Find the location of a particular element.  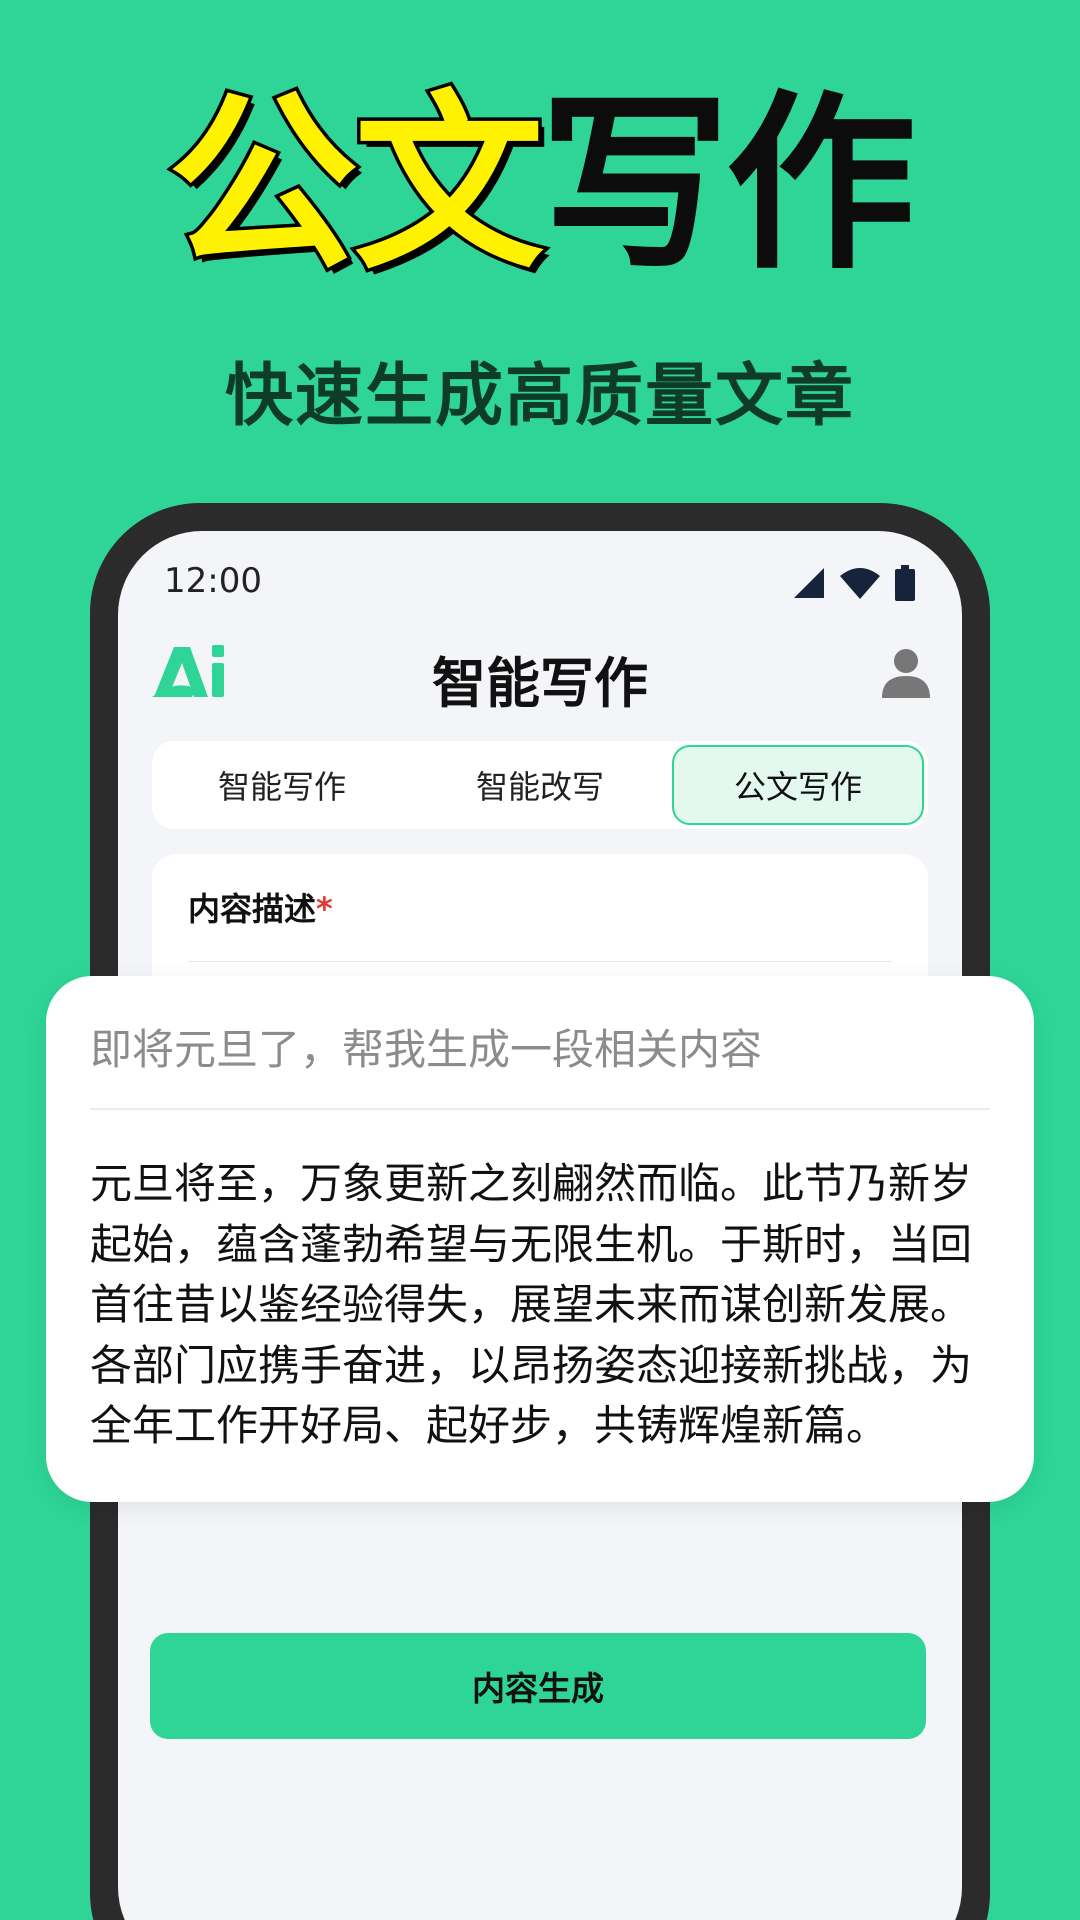

generate-content-button: 内容生成 is located at coordinates (538, 1686).